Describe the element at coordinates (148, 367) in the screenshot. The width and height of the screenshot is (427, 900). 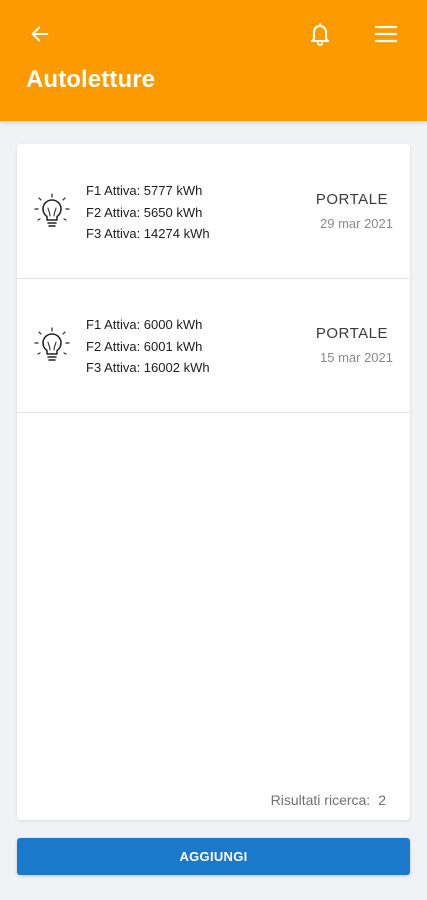
I see `reading-line: F3 Attiva: 16002 kWh` at that location.